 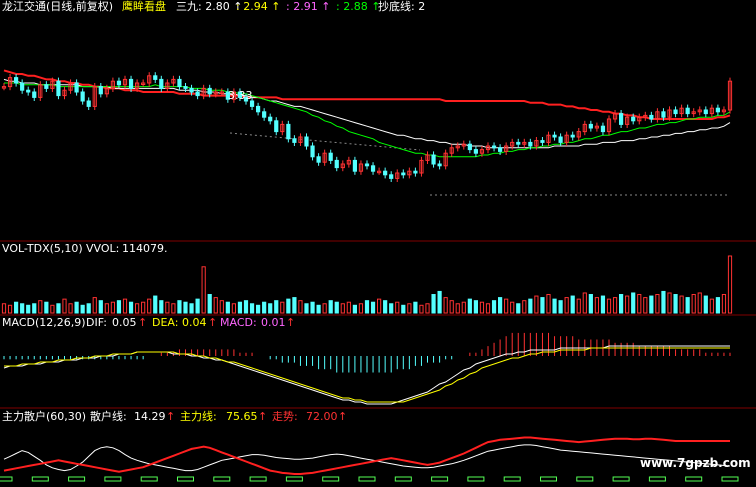 I want to click on tail-label: 抄底线: 2, so click(x=401, y=6).